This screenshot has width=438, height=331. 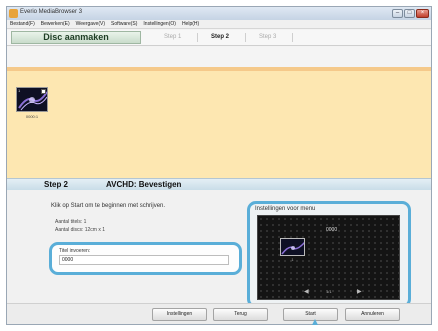 I want to click on menu-file: Bestand(F), so click(x=22, y=24).